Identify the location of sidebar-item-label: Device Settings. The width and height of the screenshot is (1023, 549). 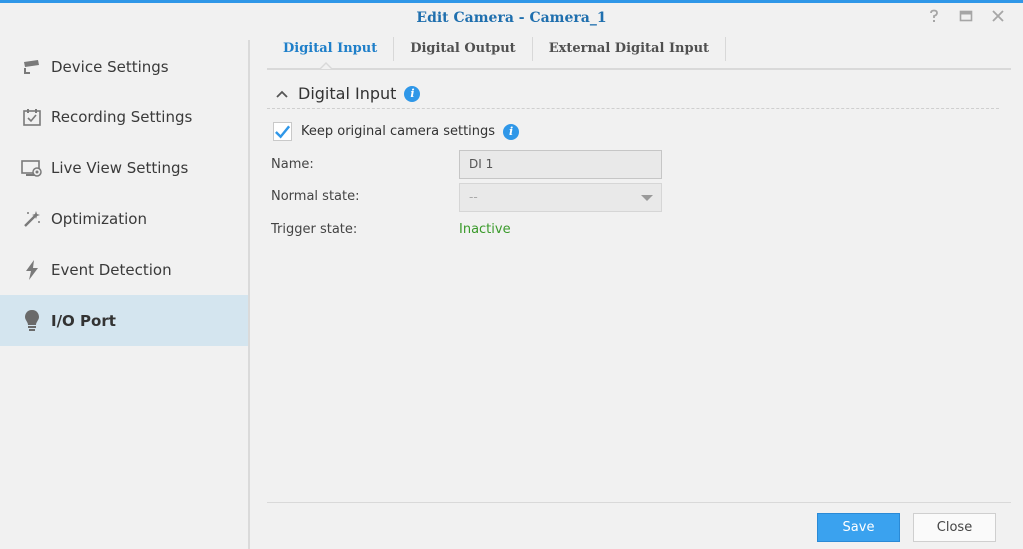
(110, 66).